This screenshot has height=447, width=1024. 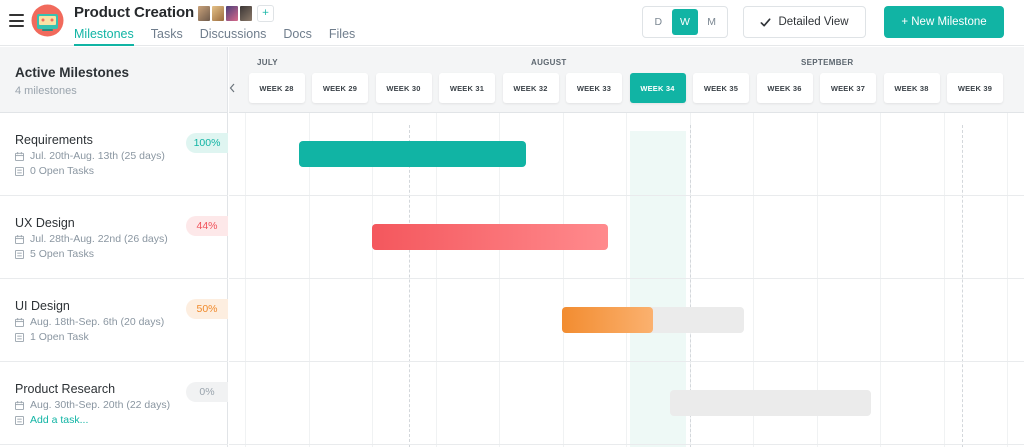 I want to click on milestone-dates-text: Jul. 20th-Aug. 13th (25 days), so click(x=97, y=156).